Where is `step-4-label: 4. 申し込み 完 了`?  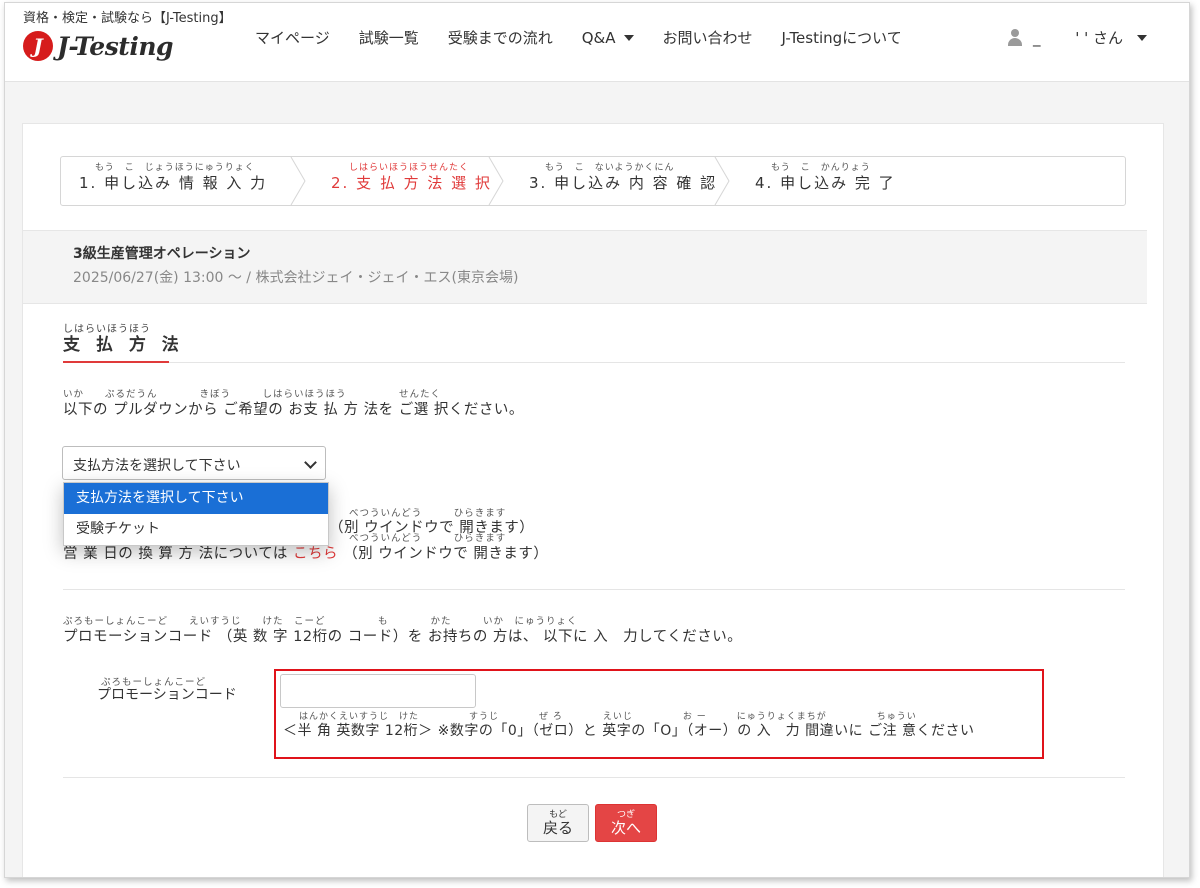 step-4-label: 4. 申し込み 完 了 is located at coordinates (825, 183).